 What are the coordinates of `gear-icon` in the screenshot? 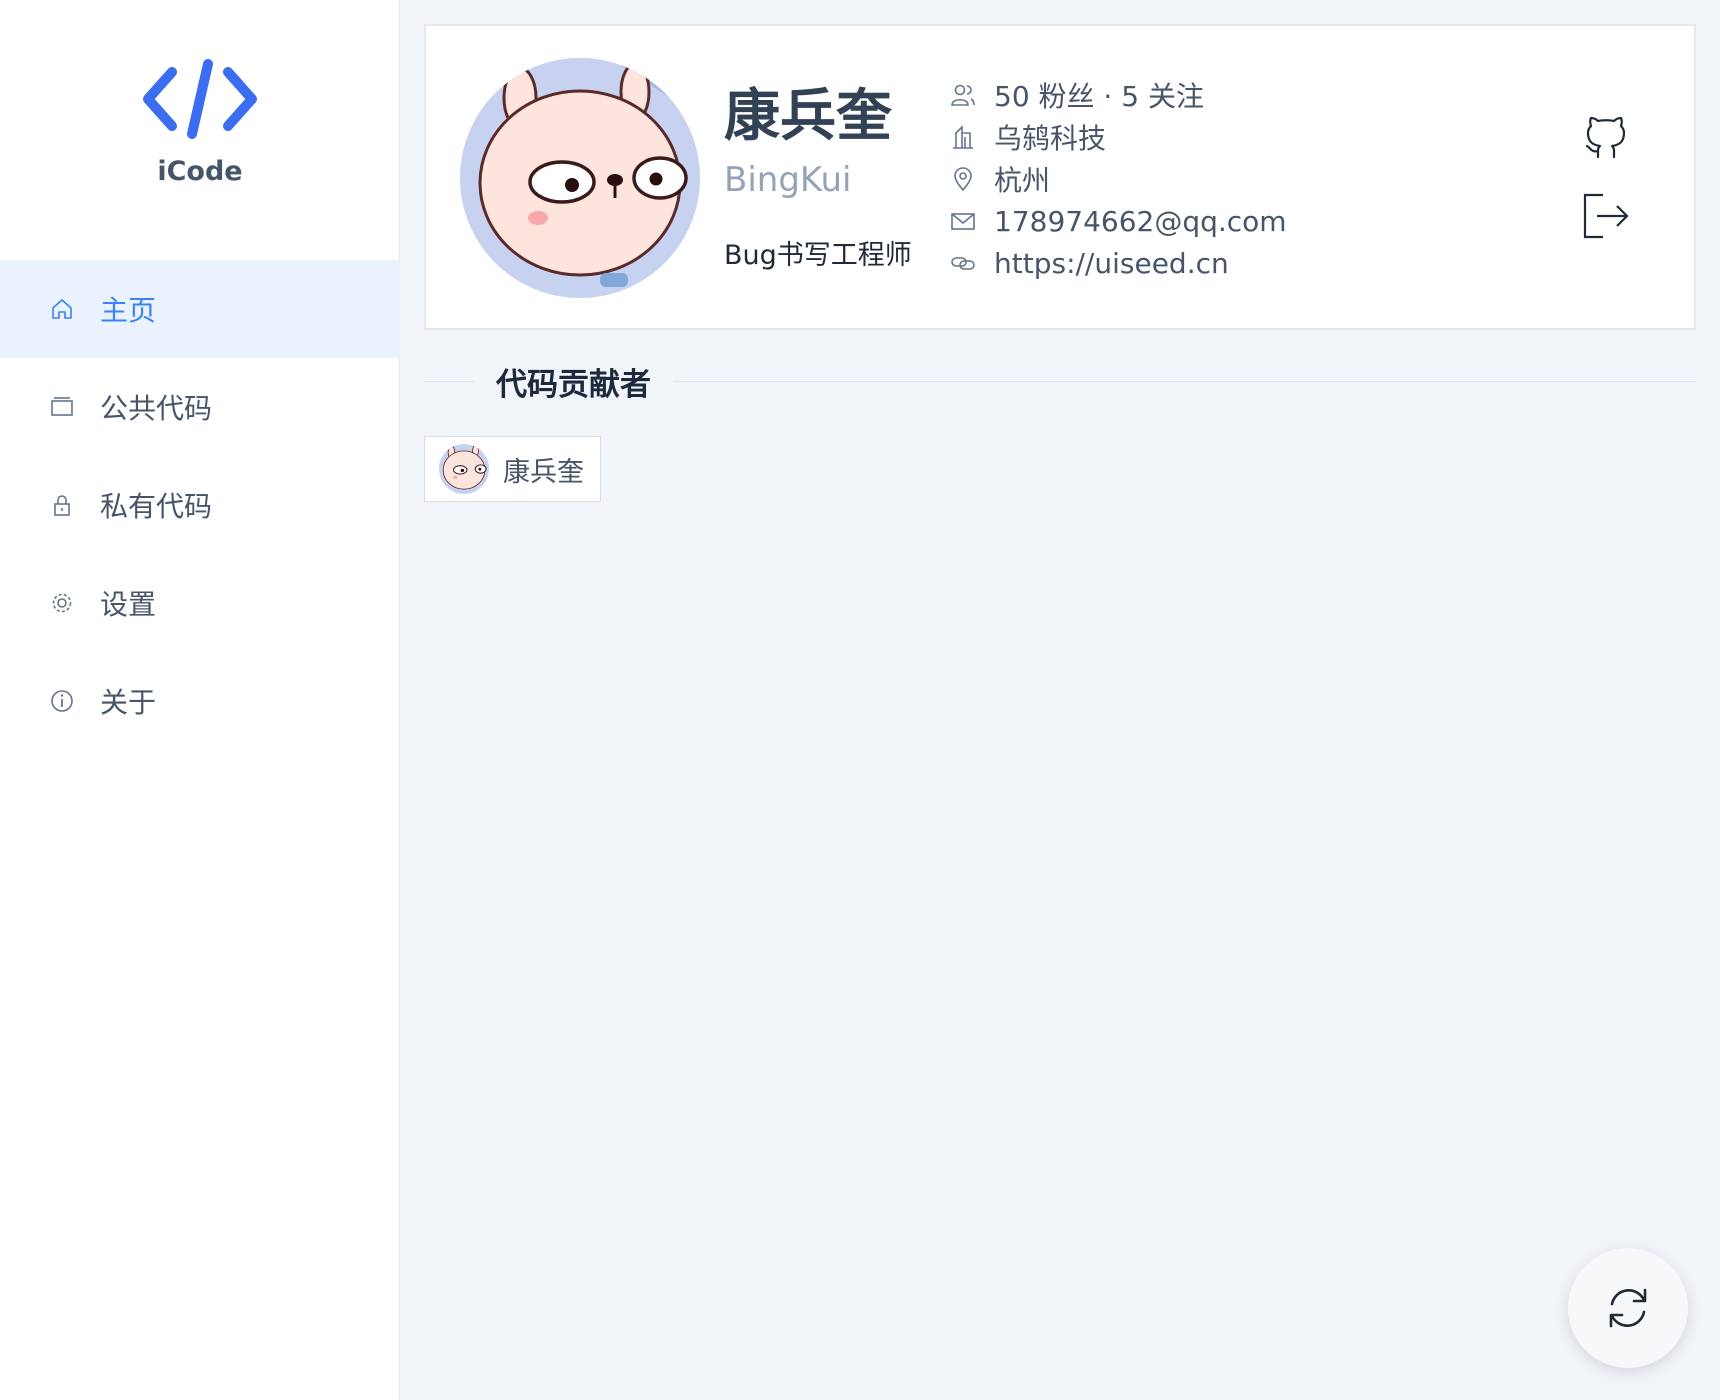 It's located at (62, 603).